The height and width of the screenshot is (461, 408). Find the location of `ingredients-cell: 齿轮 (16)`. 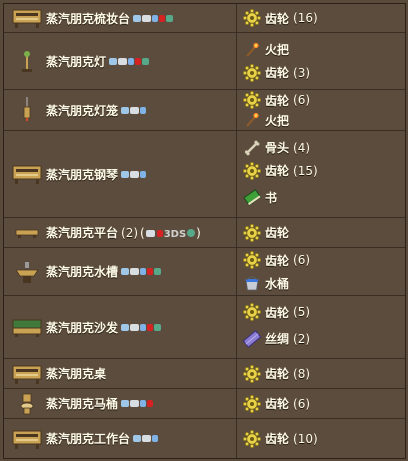

ingredients-cell: 齿轮 (16) is located at coordinates (321, 18).